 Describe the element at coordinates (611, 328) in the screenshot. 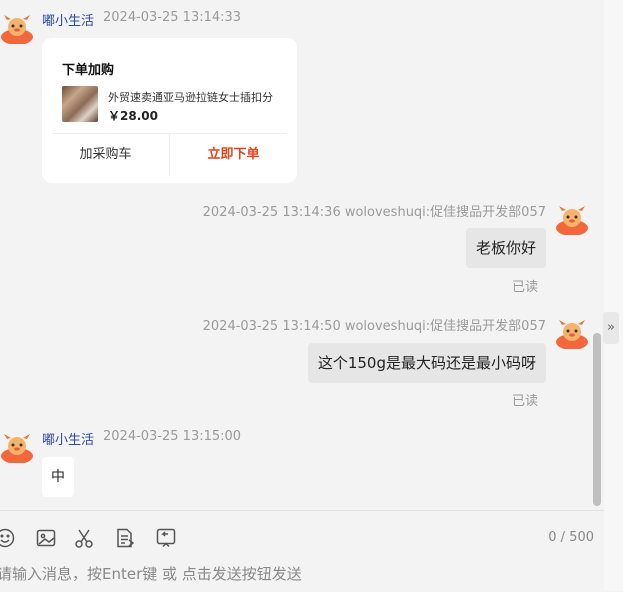

I see `expand-panel-icon: »` at that location.